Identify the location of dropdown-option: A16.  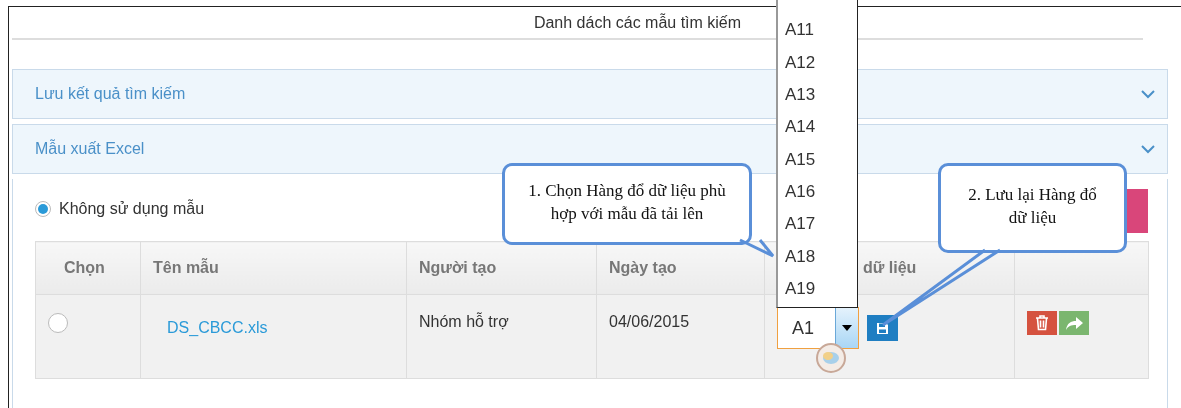
(821, 192).